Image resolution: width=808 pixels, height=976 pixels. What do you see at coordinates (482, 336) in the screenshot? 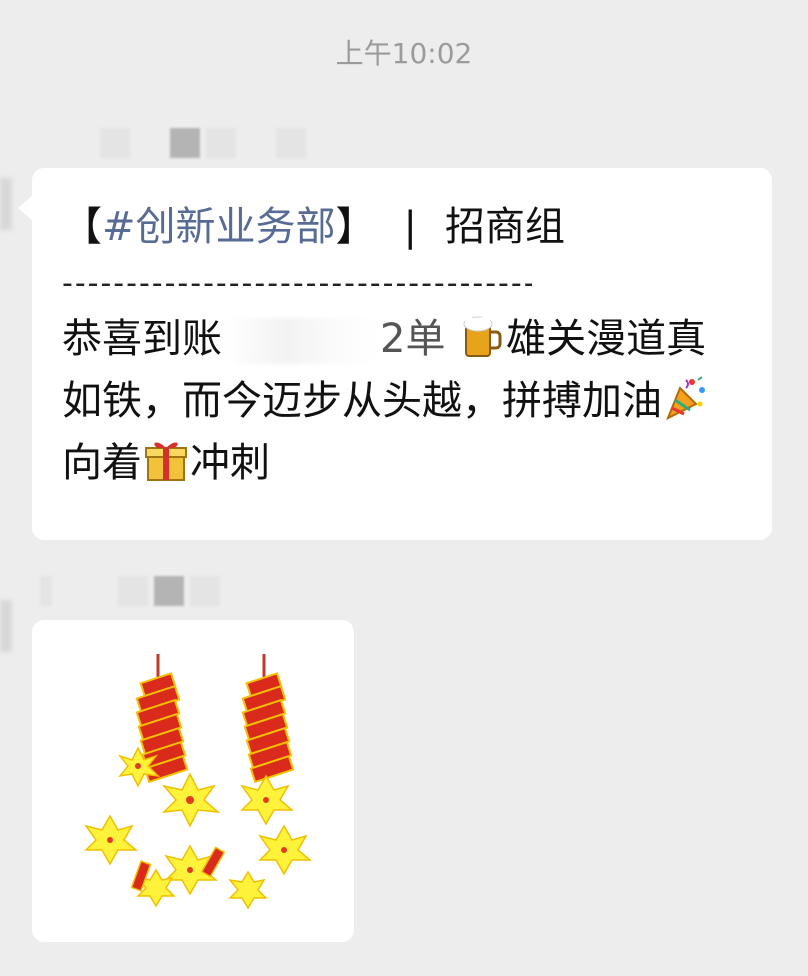
I see `beer-mug-icon` at bounding box center [482, 336].